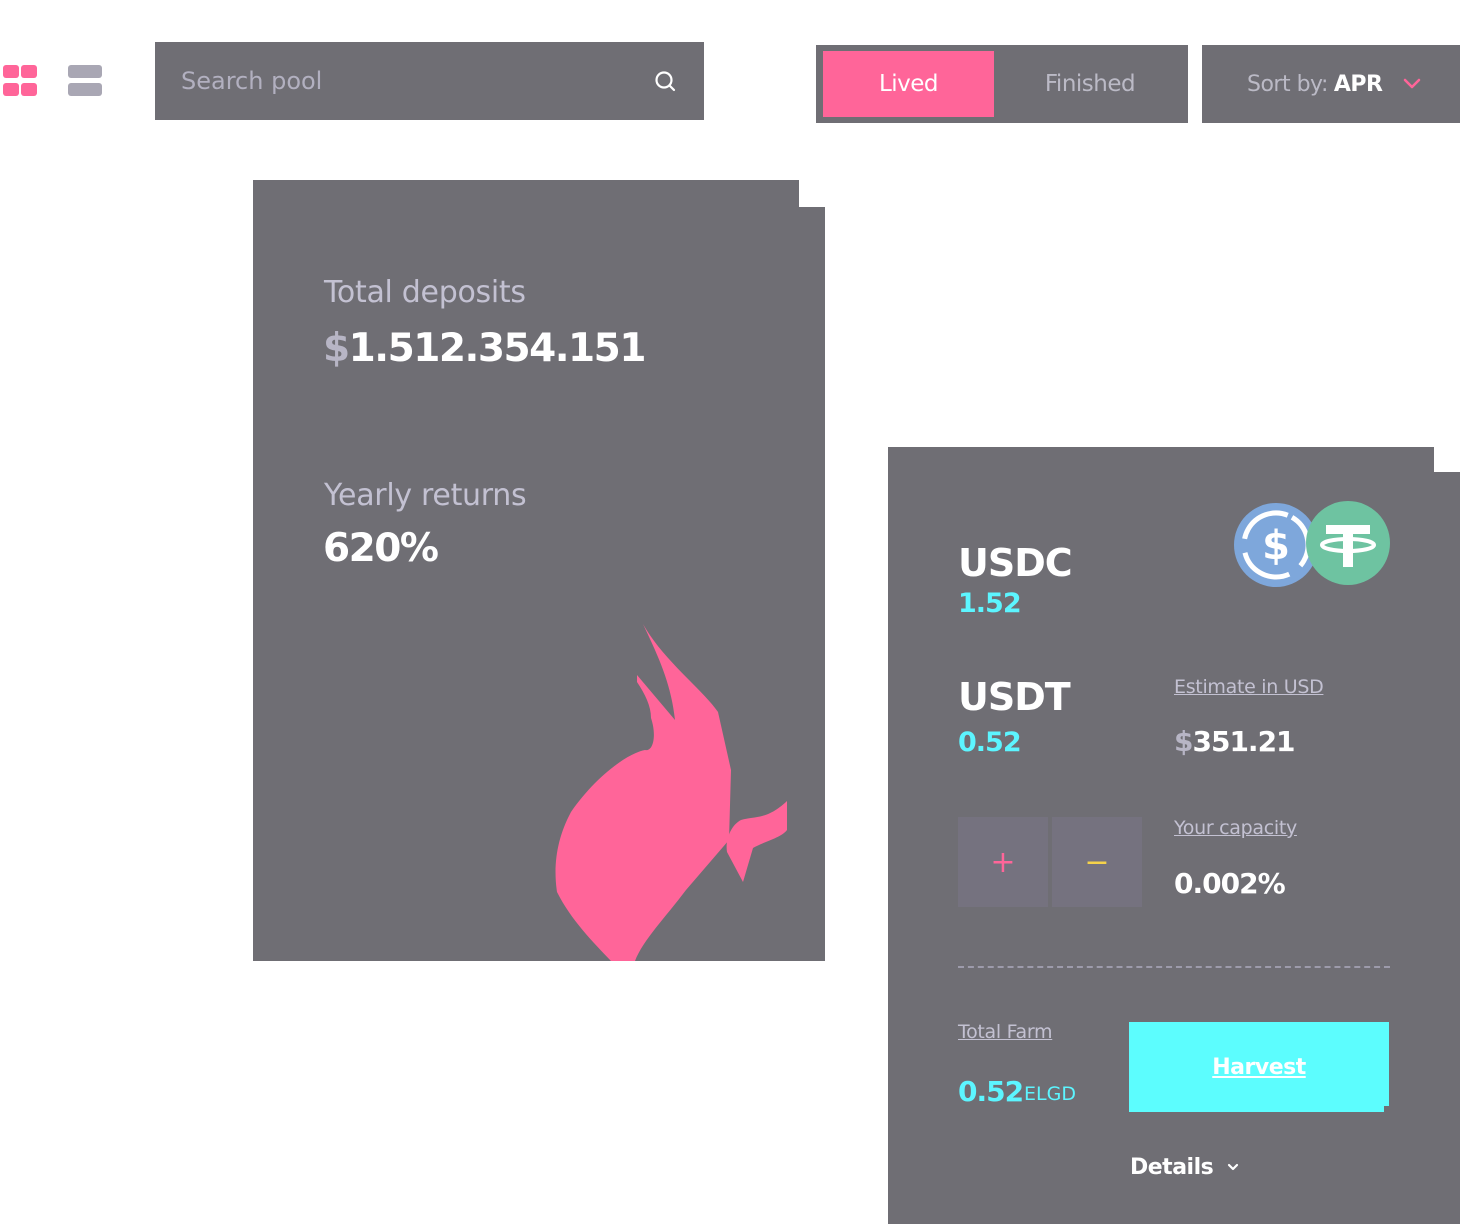 The image size is (1460, 1224). I want to click on yearly-returns-value: 620%, so click(381, 548).